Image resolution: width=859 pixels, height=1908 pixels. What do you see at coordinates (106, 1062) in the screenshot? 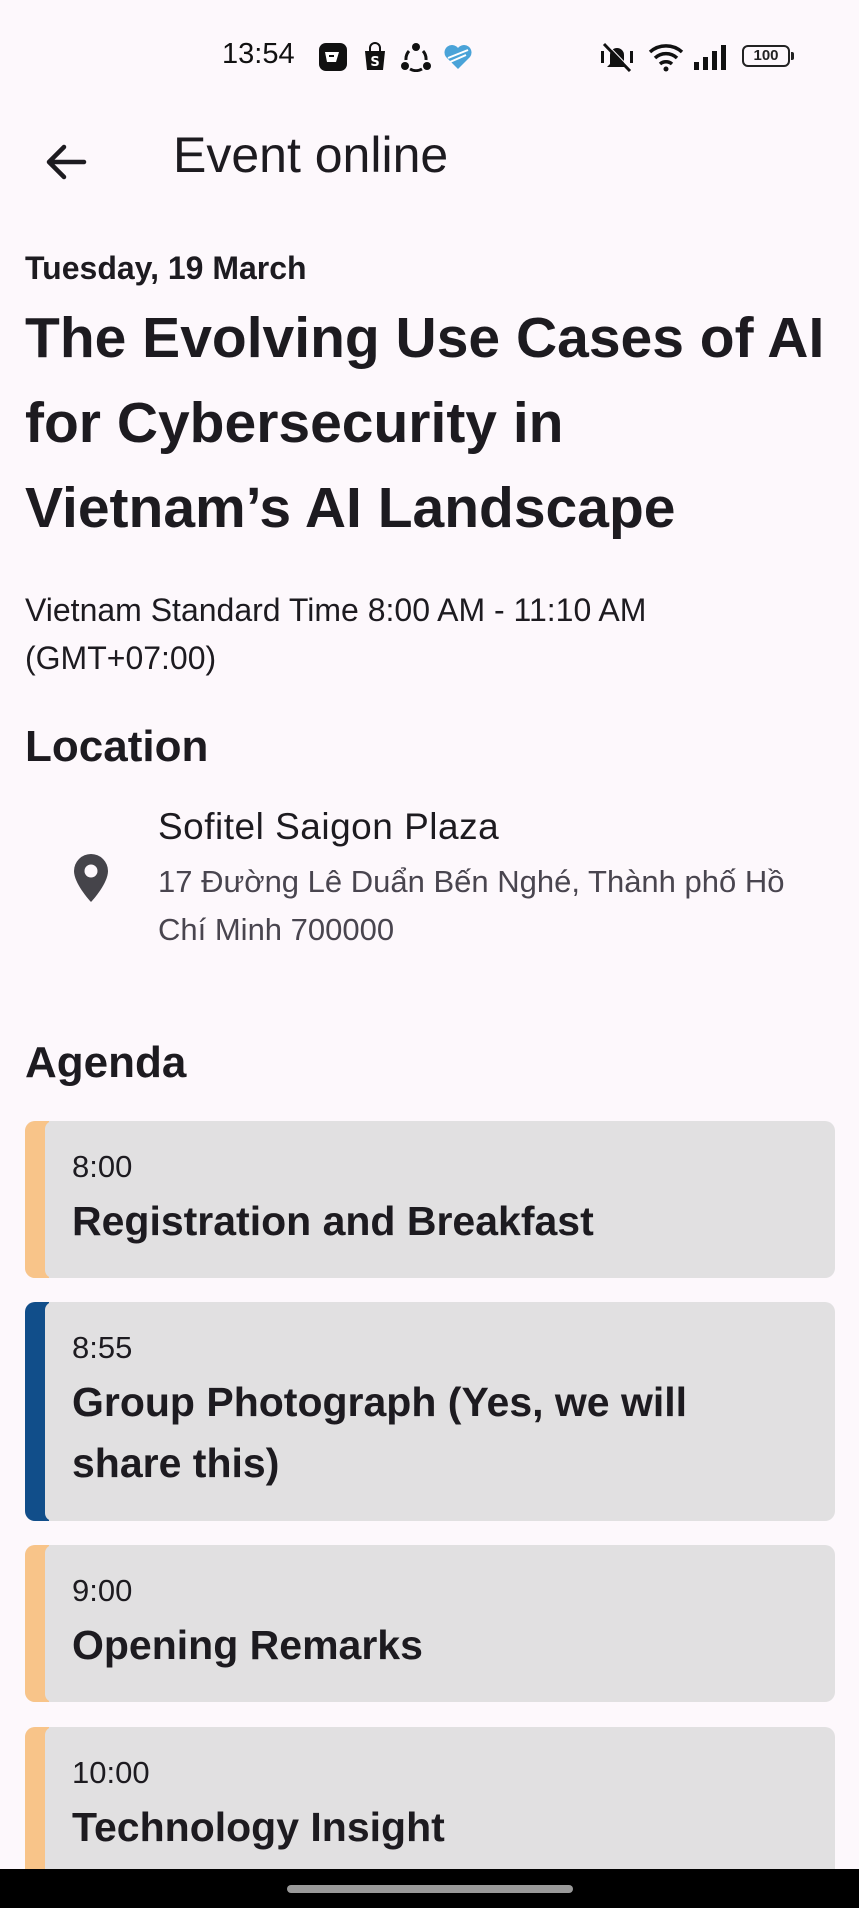
I see `agenda-heading: Agenda` at bounding box center [106, 1062].